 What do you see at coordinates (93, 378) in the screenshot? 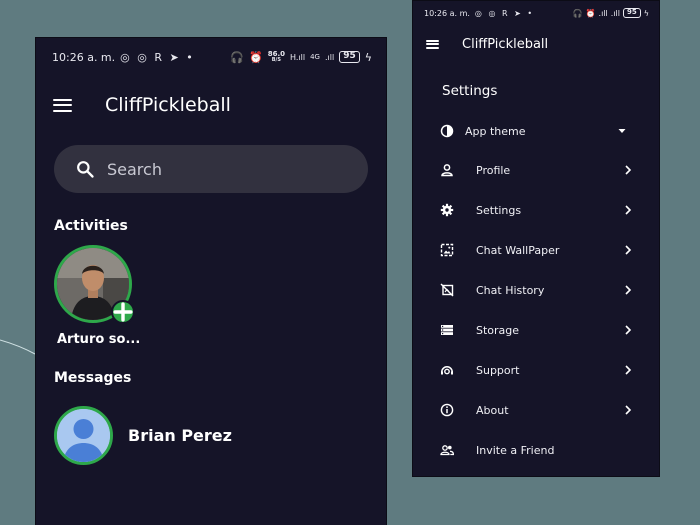
I see `messages-heading: Messages` at bounding box center [93, 378].